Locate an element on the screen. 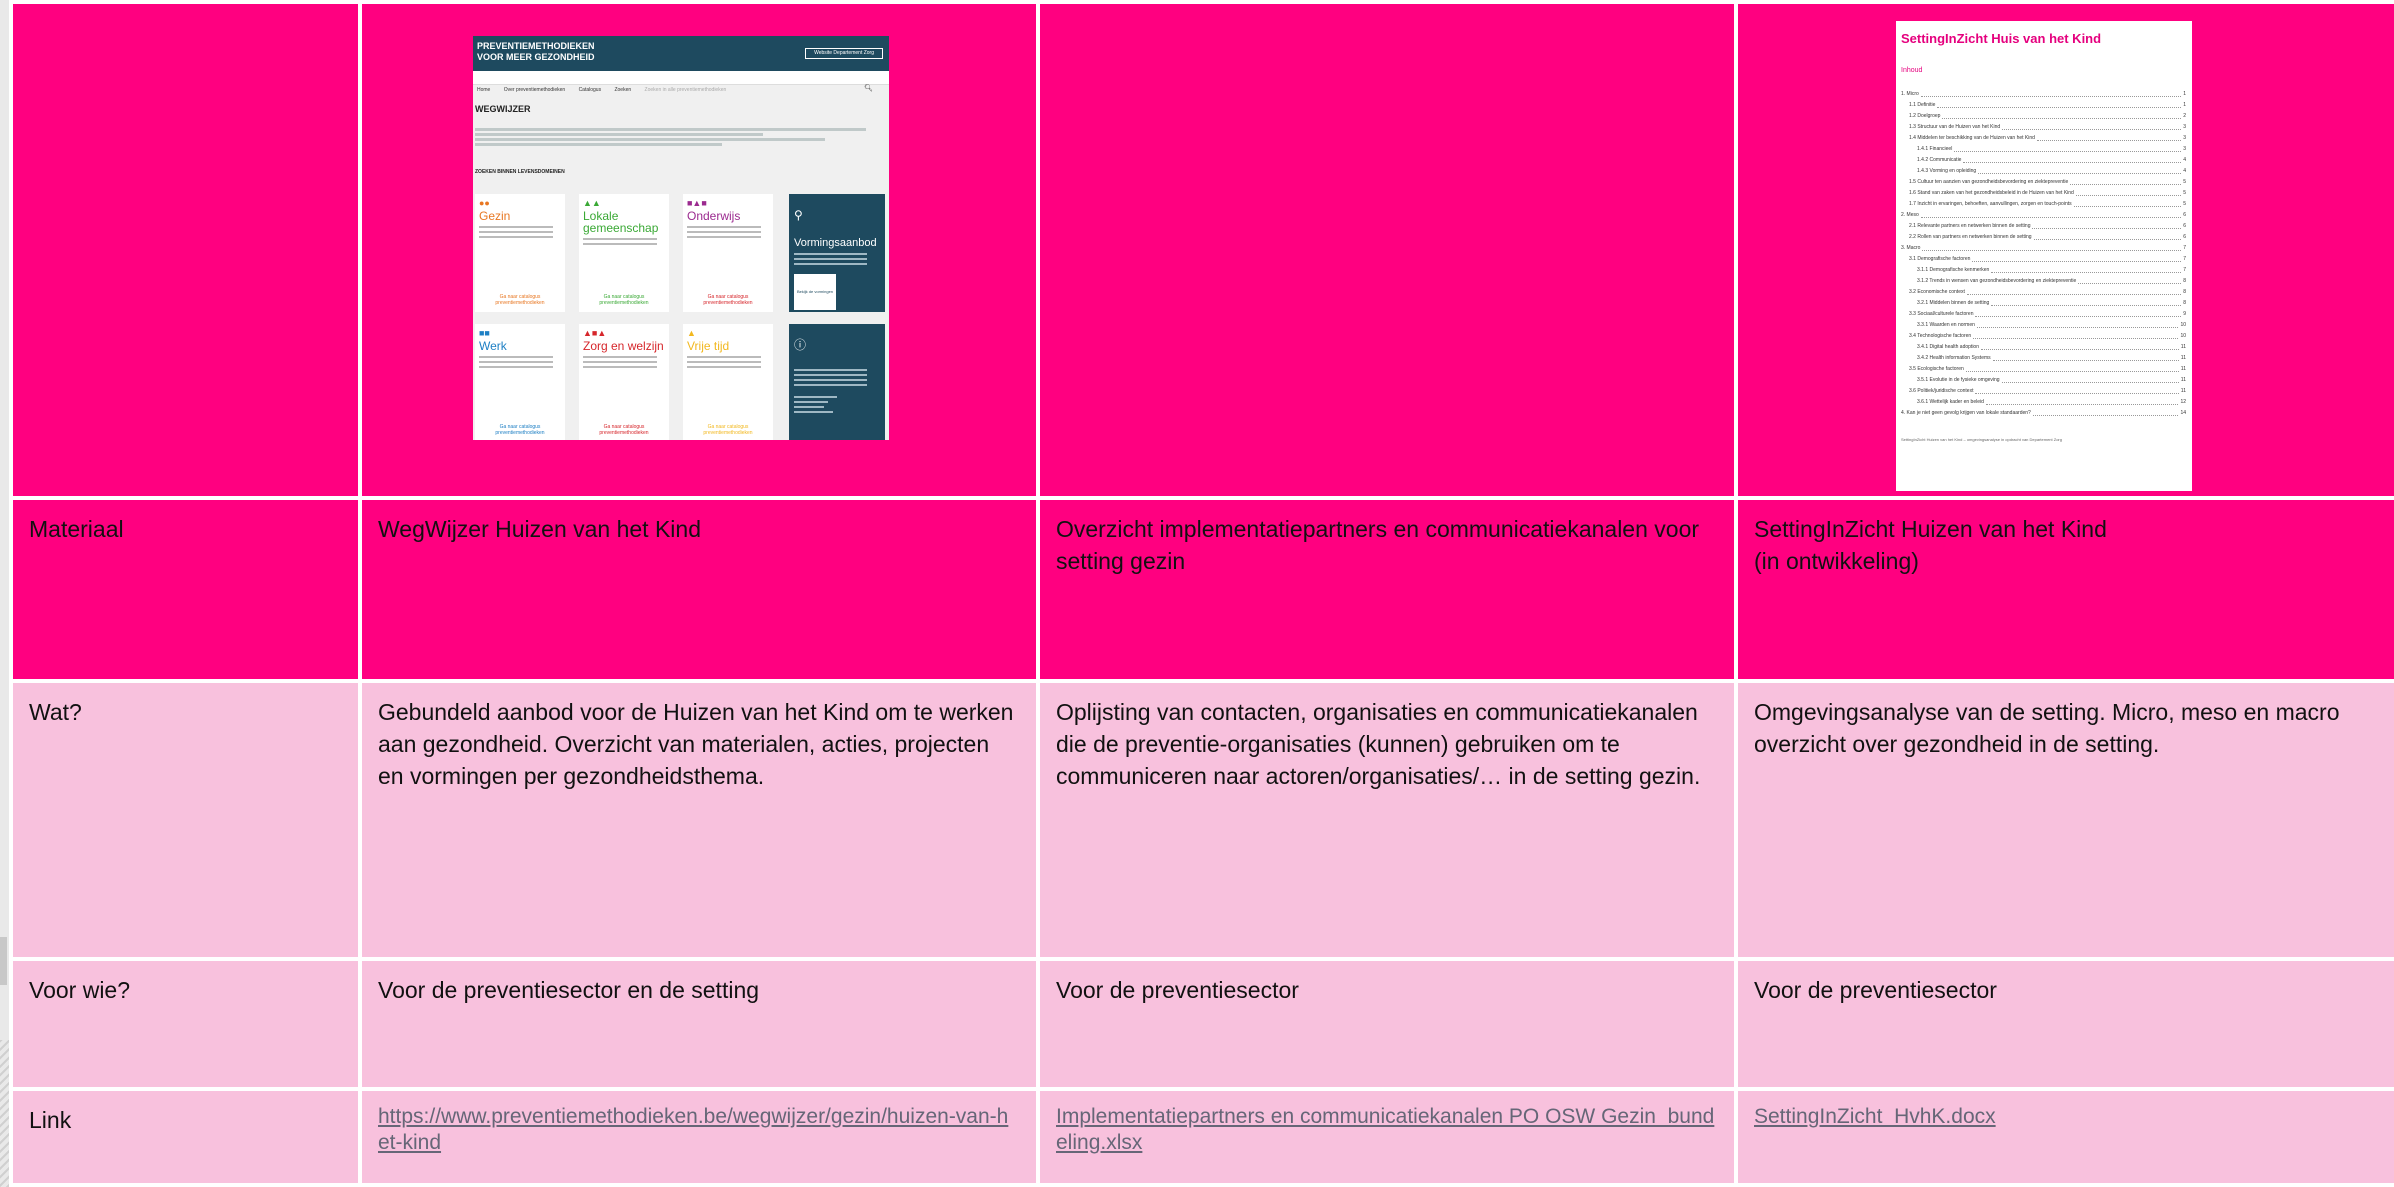 This screenshot has width=2394, height=1187. toc-entry: 1.2 Doelgroep 2 is located at coordinates (2043, 116).